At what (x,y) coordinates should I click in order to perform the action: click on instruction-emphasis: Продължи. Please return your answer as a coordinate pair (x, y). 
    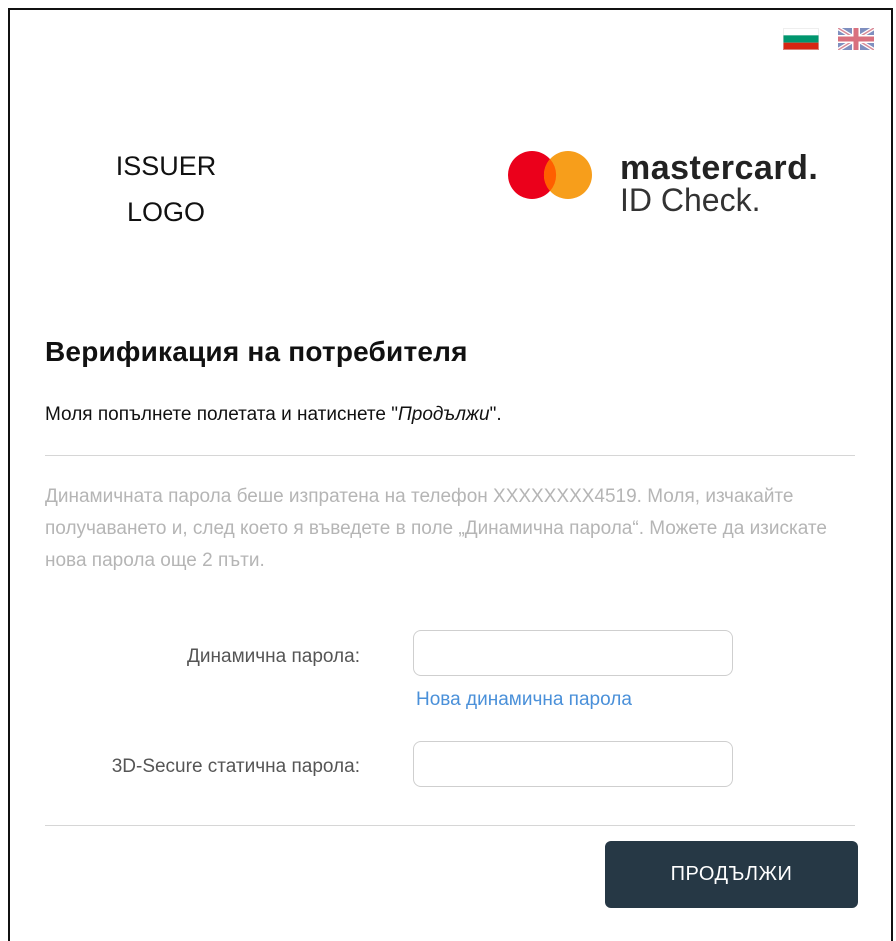
    Looking at the image, I should click on (444, 414).